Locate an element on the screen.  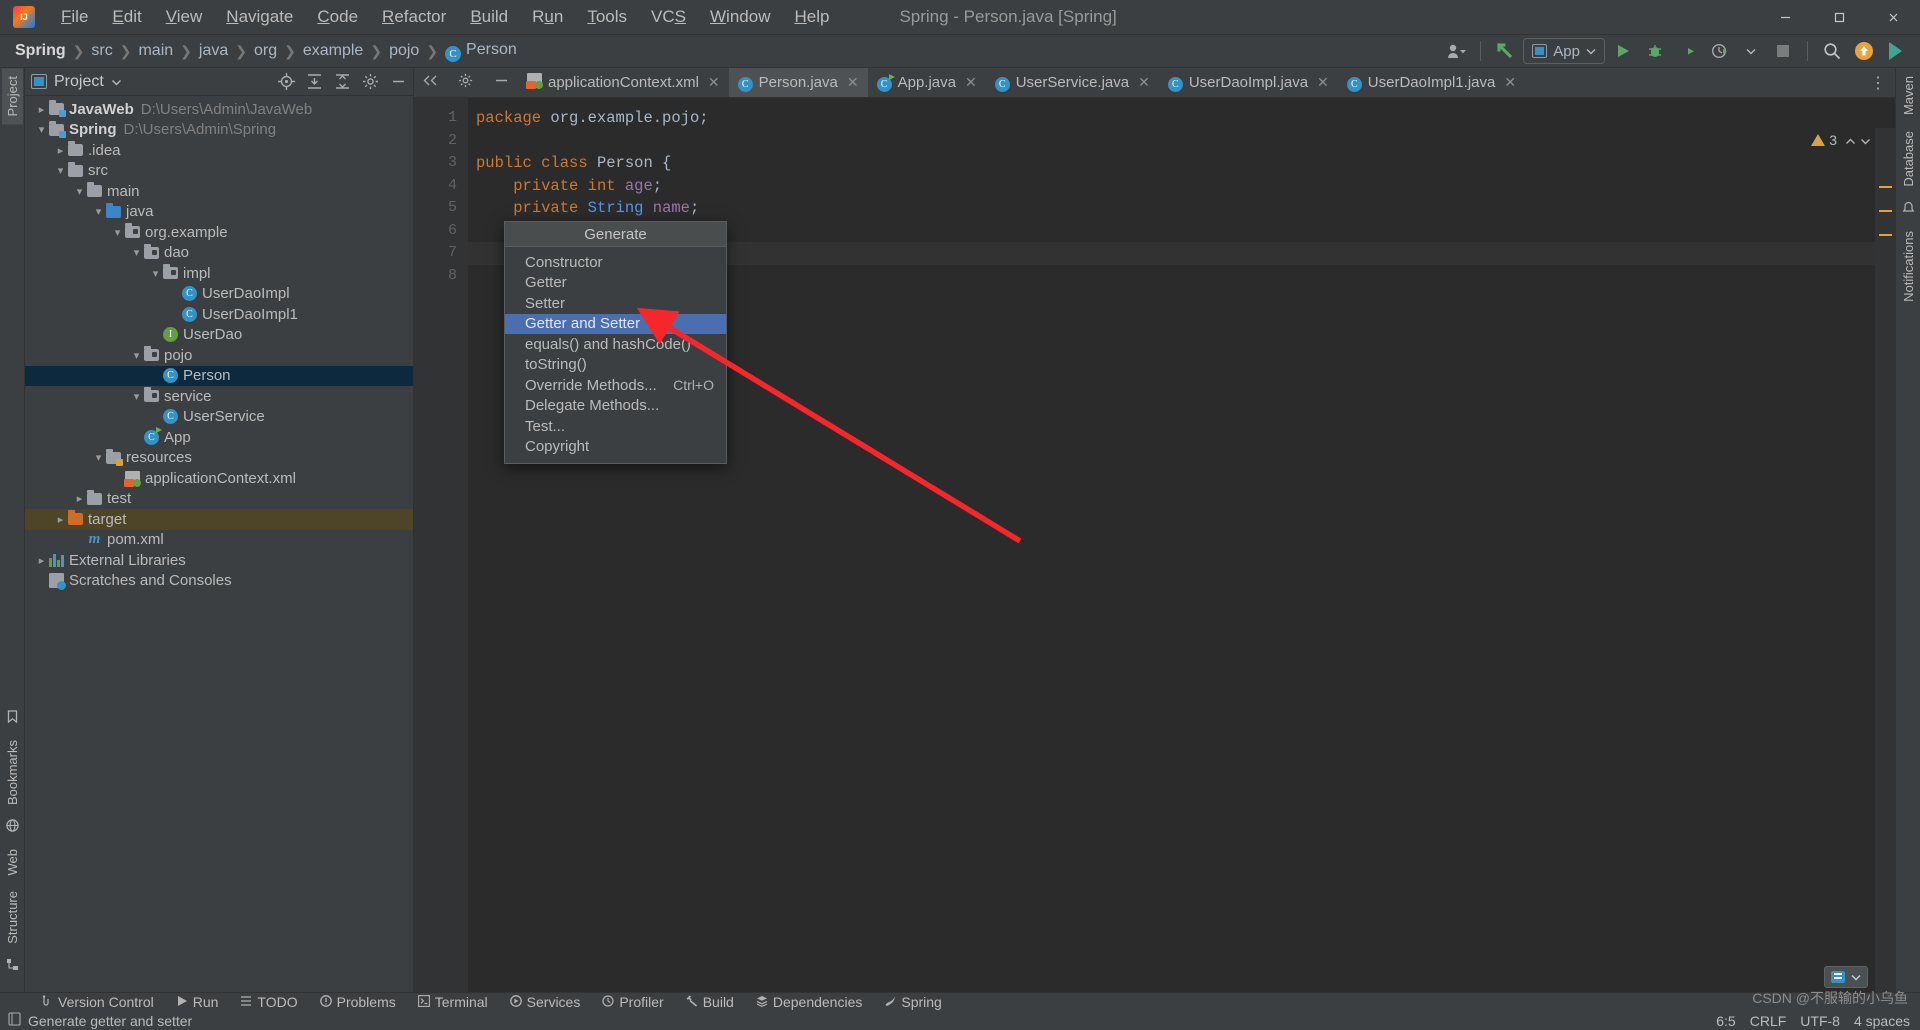
tree-node-userdao: I UserDao is located at coordinates (219, 335).